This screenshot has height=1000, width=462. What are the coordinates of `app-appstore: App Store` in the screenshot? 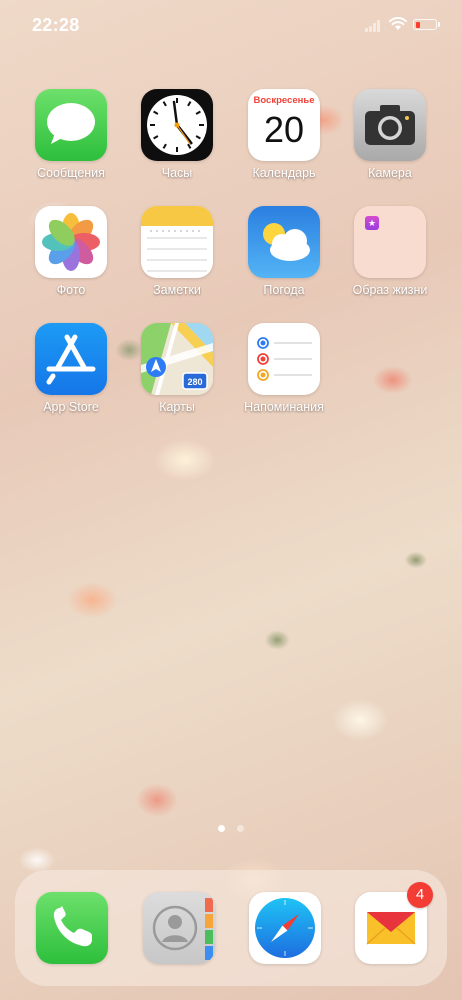 It's located at (71, 368).